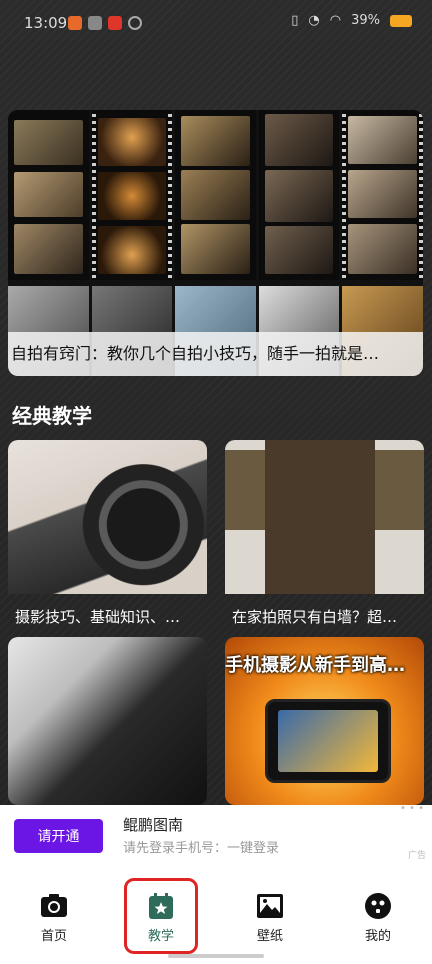 The height and width of the screenshot is (964, 432). Describe the element at coordinates (314, 20) in the screenshot. I see `alarm-icon: ◔` at that location.